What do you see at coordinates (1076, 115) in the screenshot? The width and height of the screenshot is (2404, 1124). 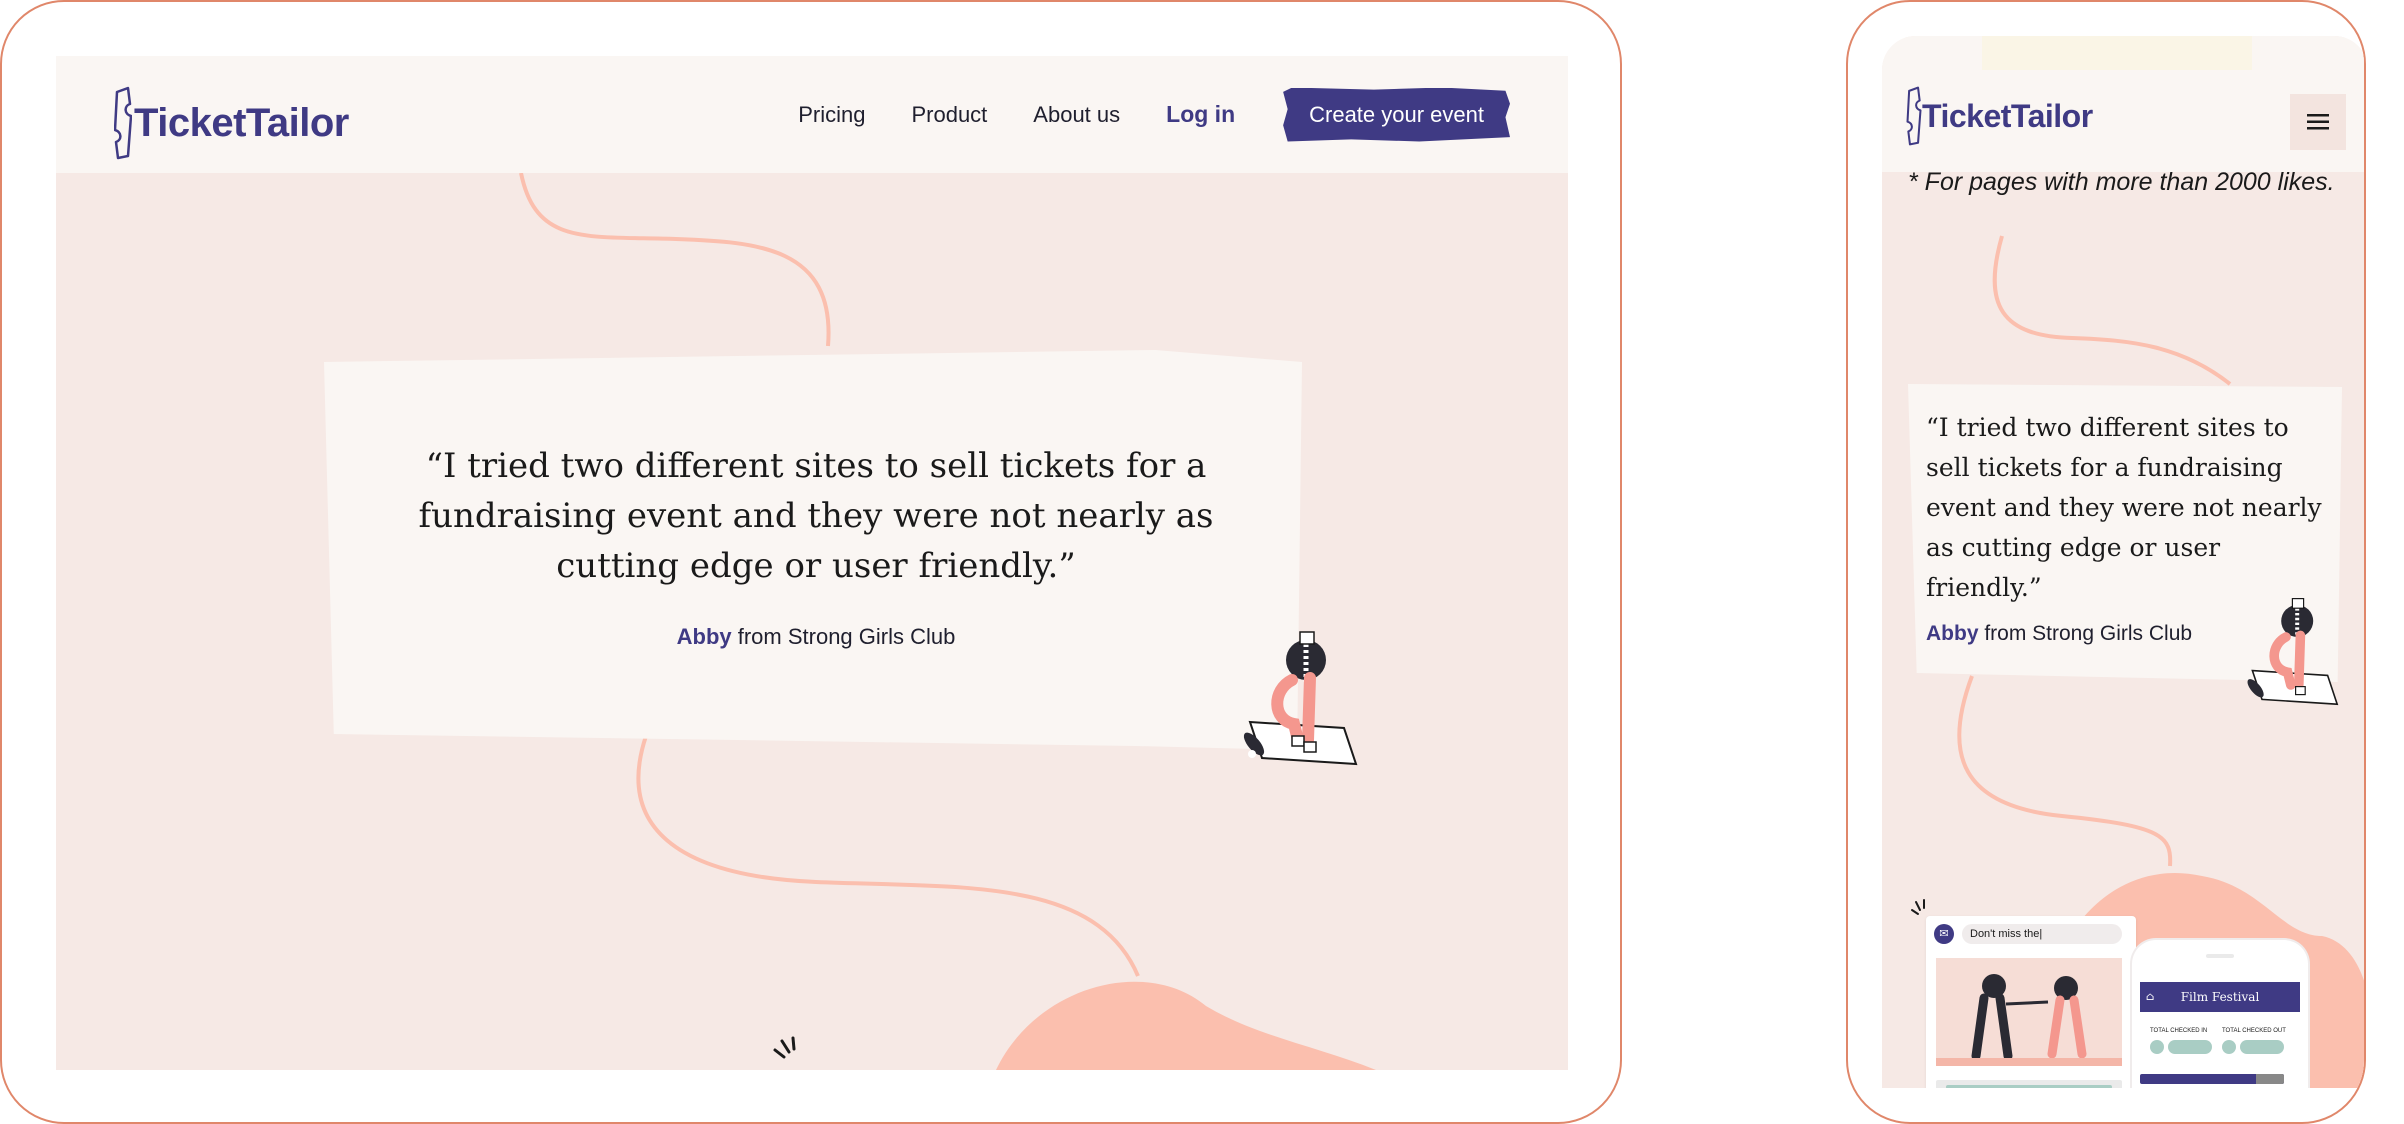 I see `nav-link-about-us: About us` at bounding box center [1076, 115].